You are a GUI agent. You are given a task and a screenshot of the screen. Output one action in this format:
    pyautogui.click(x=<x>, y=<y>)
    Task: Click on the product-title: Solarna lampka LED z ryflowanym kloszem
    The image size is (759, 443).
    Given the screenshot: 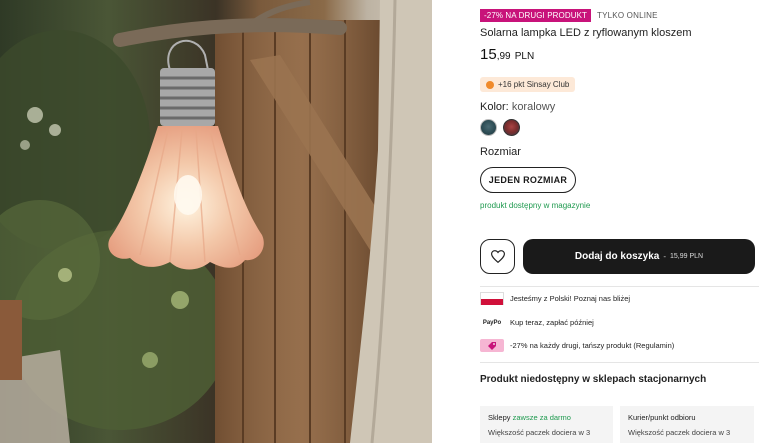 What is the action you would take?
    pyautogui.click(x=586, y=33)
    